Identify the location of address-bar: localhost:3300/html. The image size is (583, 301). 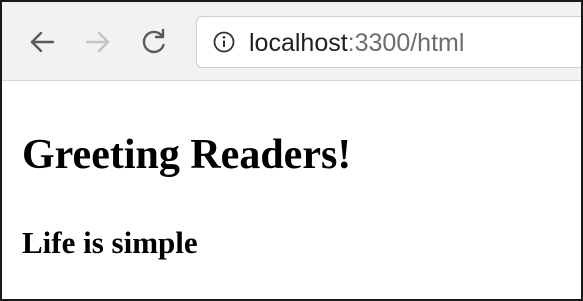
(388, 42).